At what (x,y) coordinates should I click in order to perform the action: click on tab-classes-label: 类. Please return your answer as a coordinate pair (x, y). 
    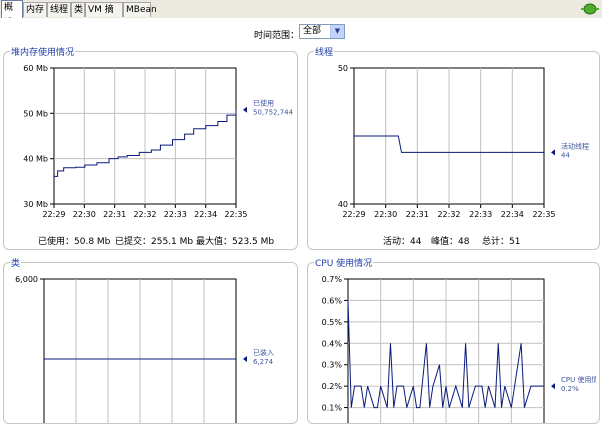
    Looking at the image, I should click on (79, 10).